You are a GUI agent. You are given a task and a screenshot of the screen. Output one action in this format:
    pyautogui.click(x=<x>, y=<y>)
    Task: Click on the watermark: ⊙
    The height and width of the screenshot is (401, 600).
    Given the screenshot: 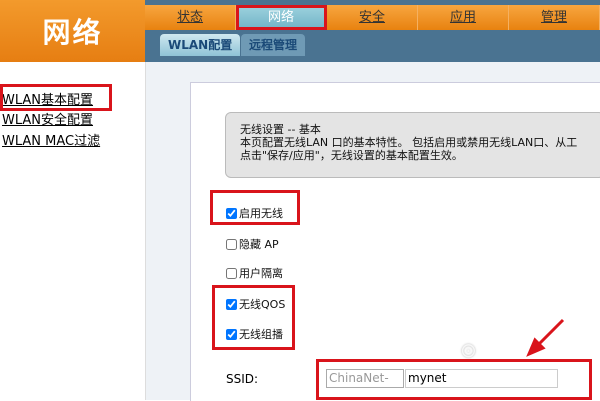 What is the action you would take?
    pyautogui.click(x=468, y=350)
    